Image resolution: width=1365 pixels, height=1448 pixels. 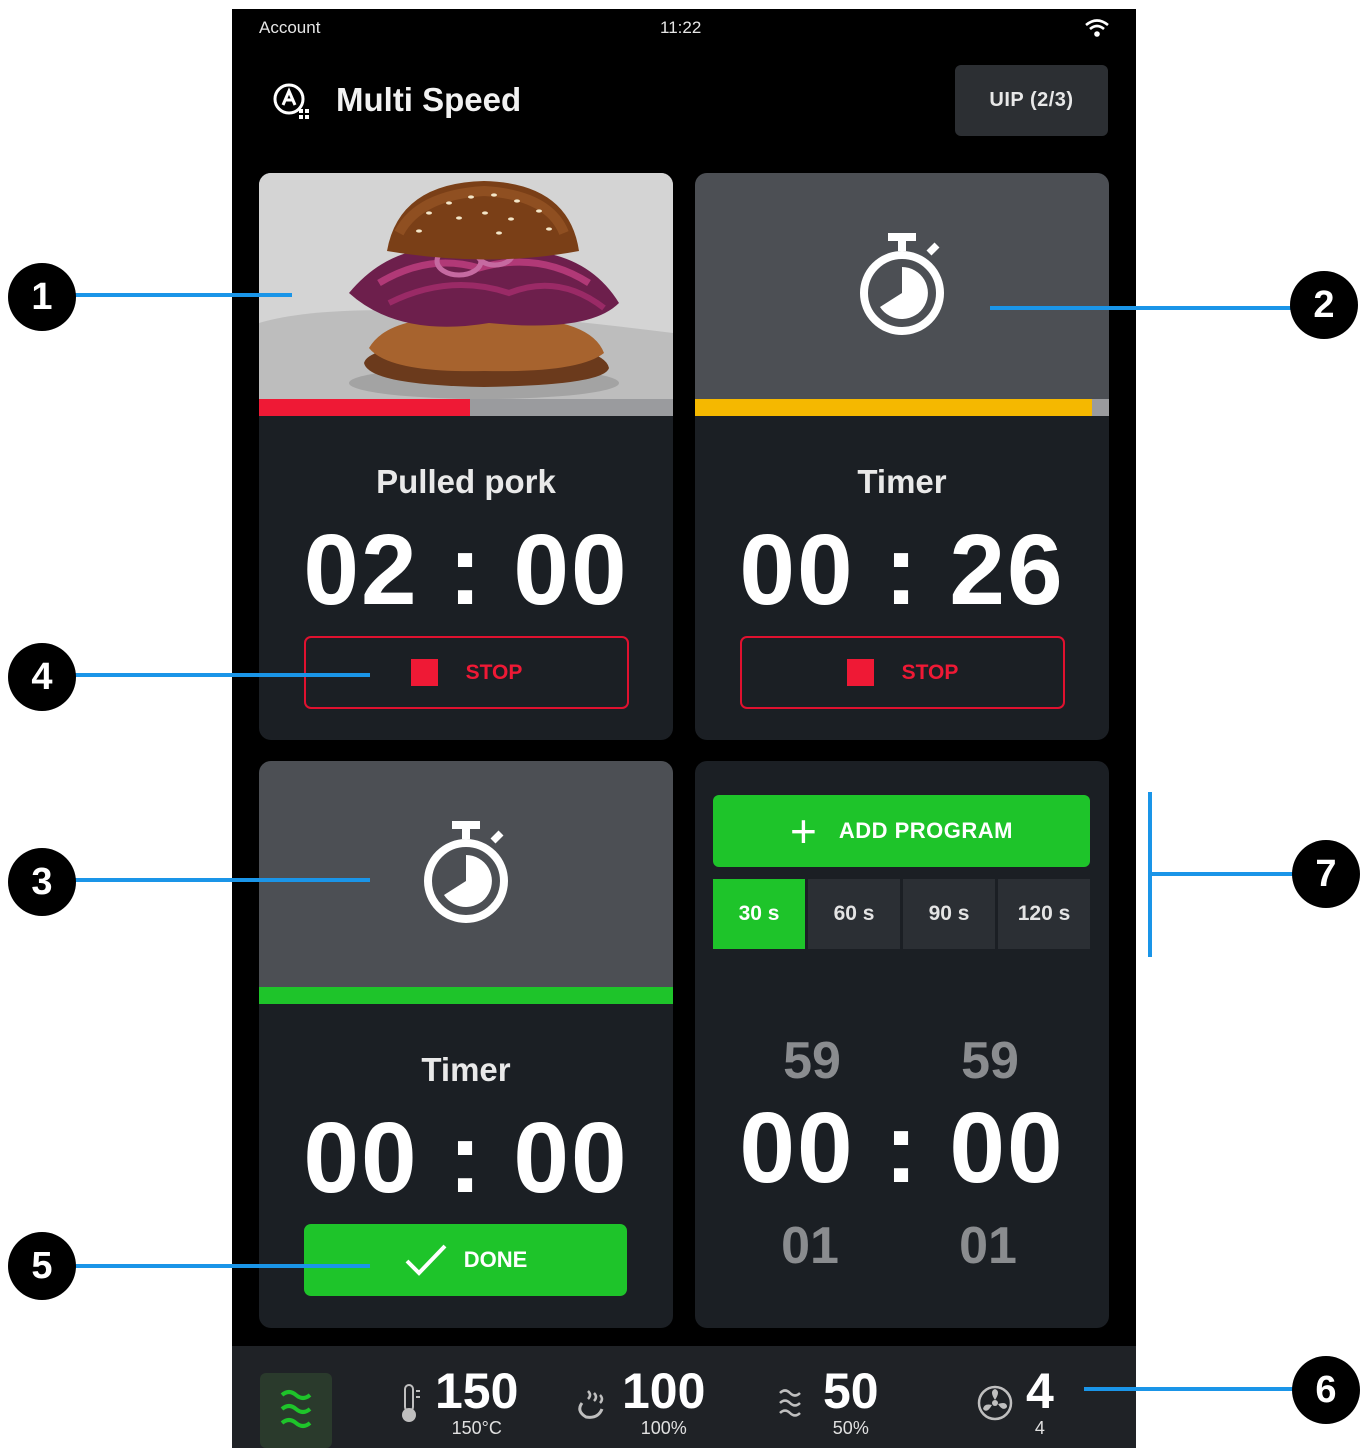 What do you see at coordinates (291, 101) in the screenshot?
I see `multi-speed-icon` at bounding box center [291, 101].